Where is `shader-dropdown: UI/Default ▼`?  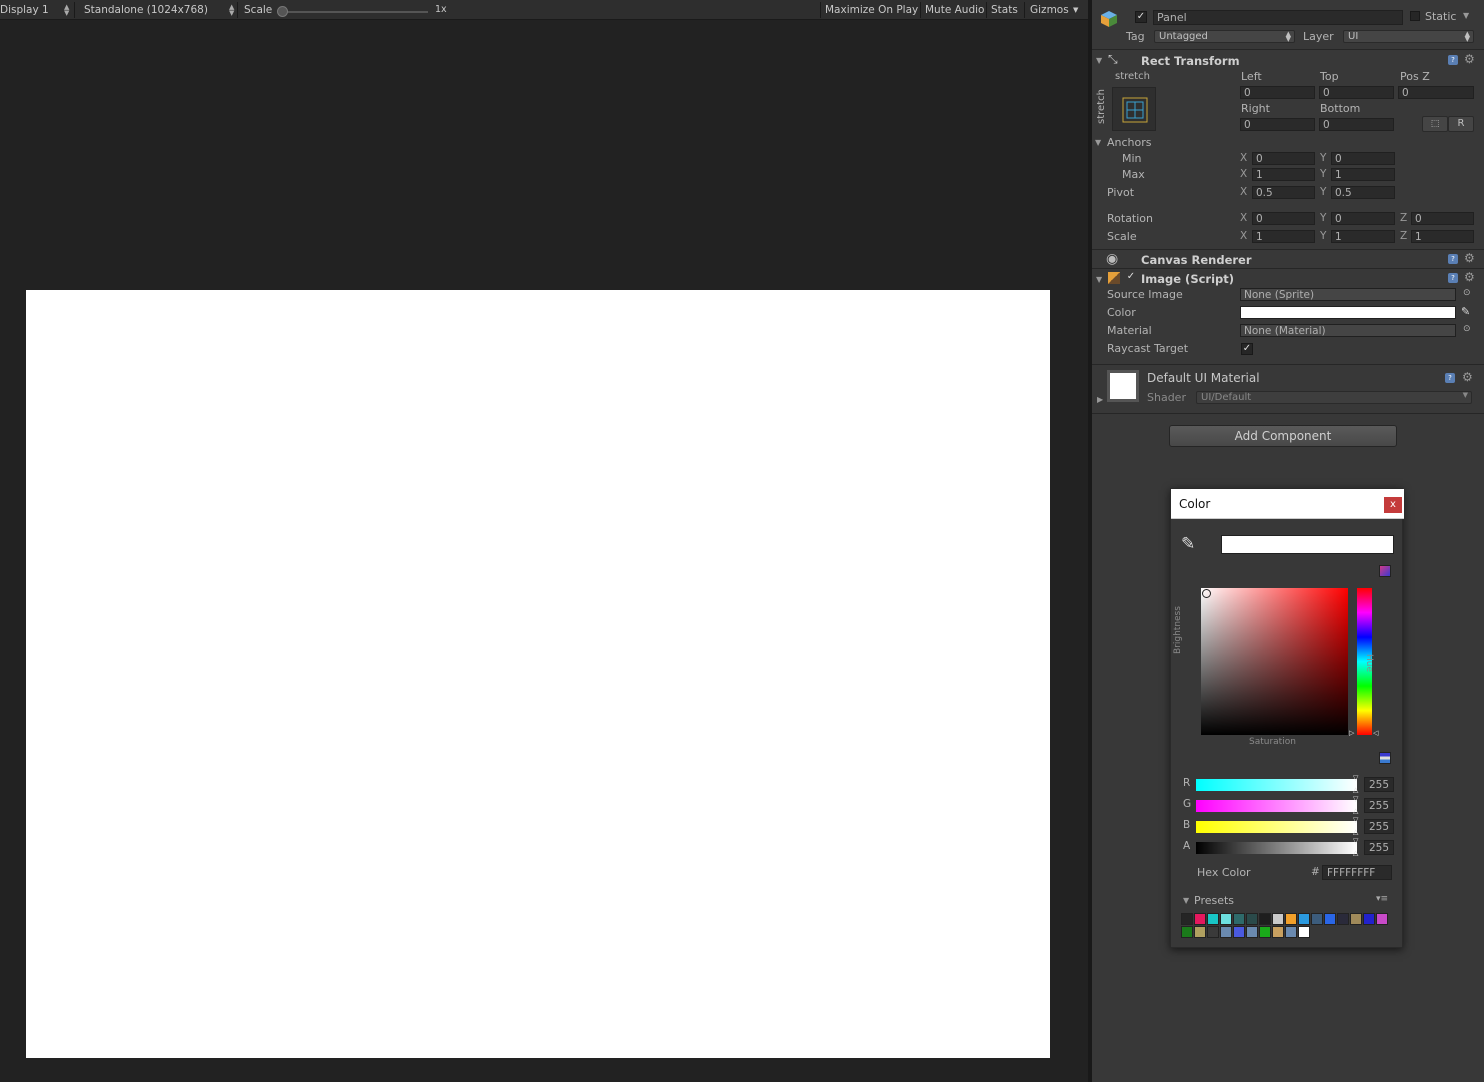
shader-dropdown: UI/Default ▼ is located at coordinates (1334, 397).